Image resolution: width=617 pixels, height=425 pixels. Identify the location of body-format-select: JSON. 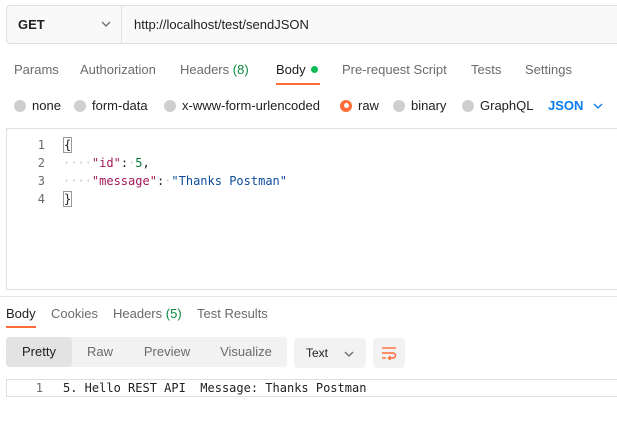
(575, 105).